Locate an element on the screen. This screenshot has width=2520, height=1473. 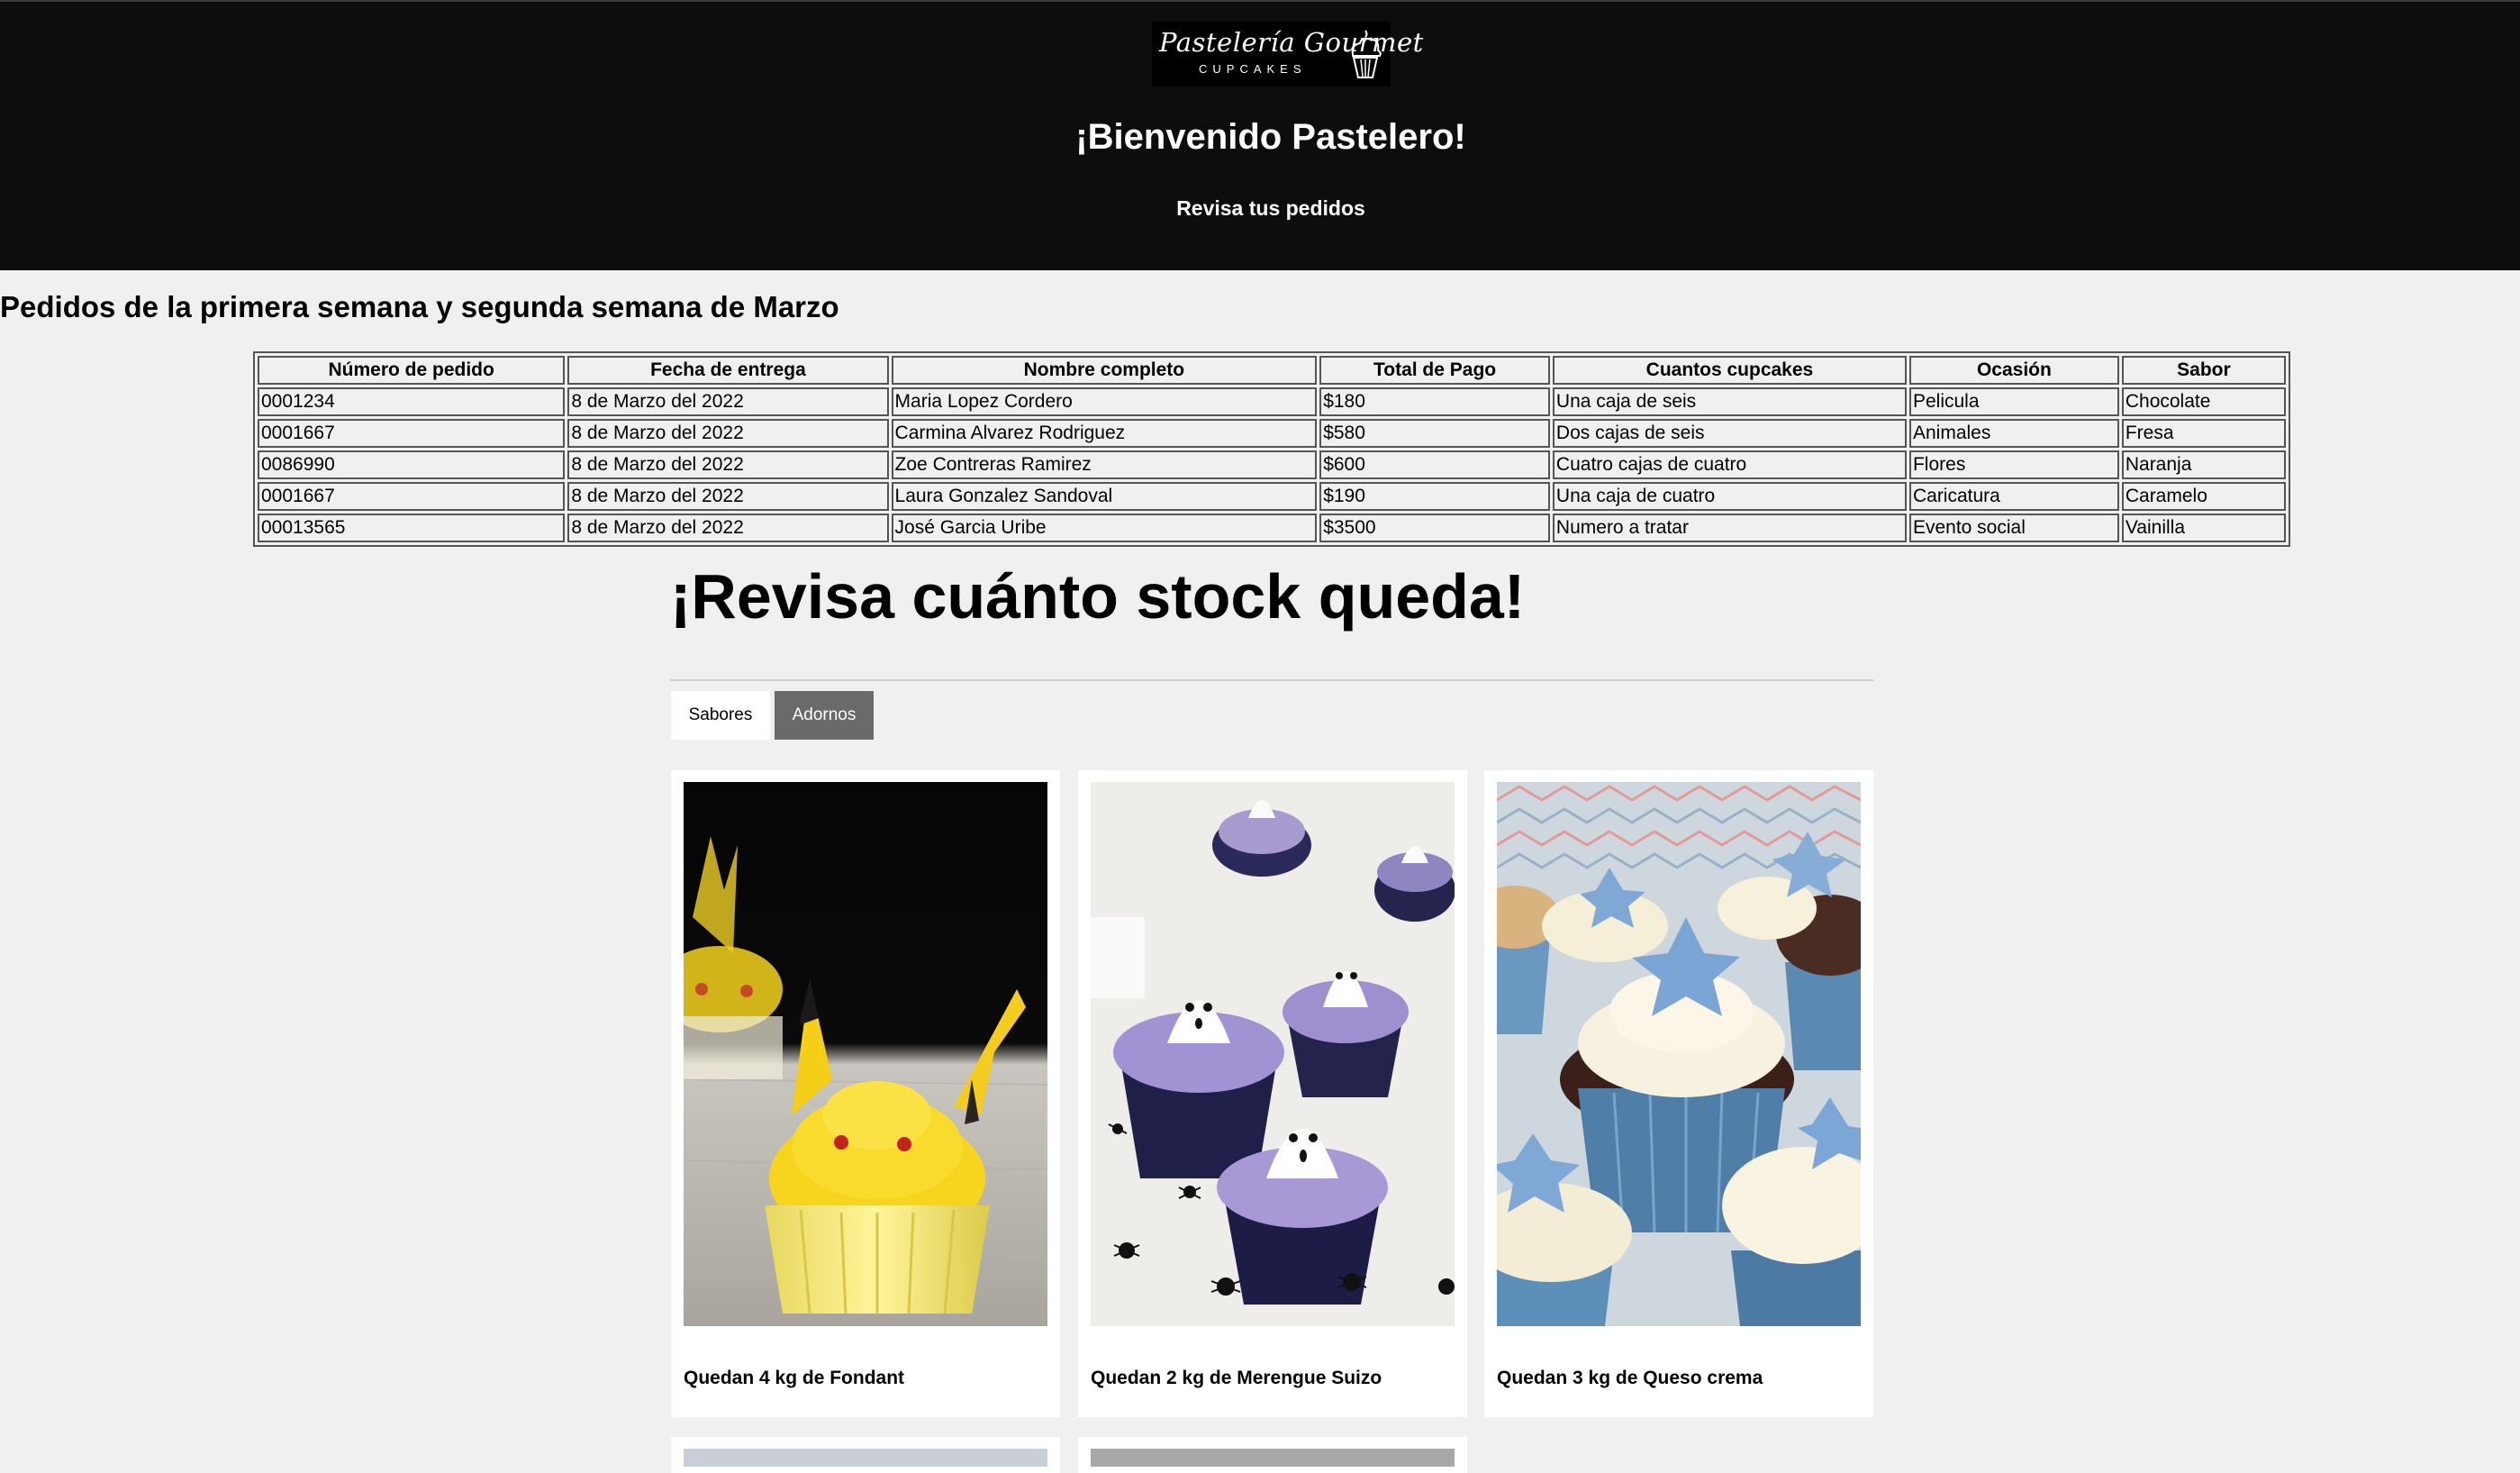
table-cell: $190 is located at coordinates (1434, 496).